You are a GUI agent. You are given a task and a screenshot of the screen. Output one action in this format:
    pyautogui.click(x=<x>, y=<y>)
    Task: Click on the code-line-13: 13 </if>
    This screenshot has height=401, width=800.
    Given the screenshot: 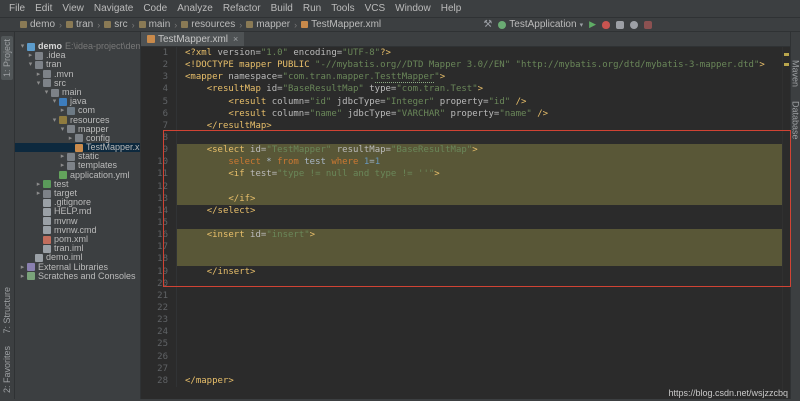 What is the action you would take?
    pyautogui.click(x=465, y=198)
    